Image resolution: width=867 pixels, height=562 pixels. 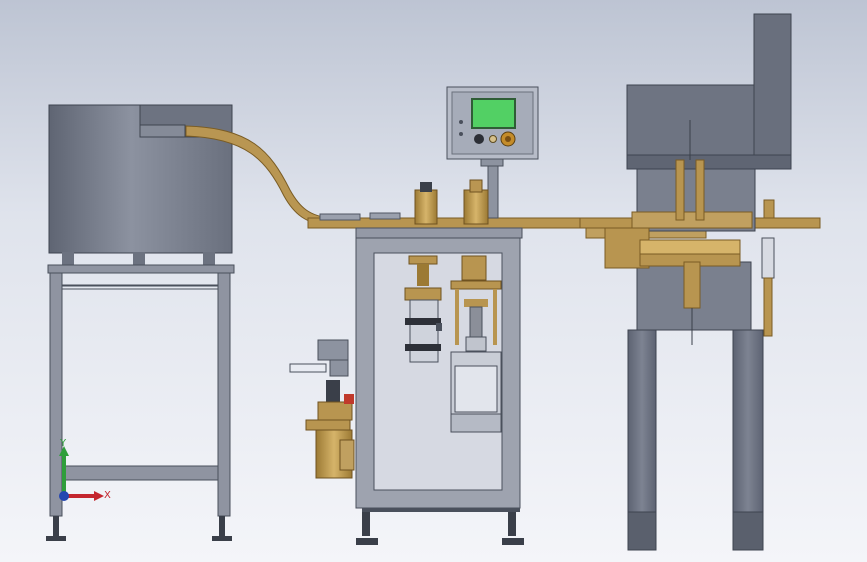 What do you see at coordinates (63, 443) in the screenshot?
I see `y-axis-label: Y` at bounding box center [63, 443].